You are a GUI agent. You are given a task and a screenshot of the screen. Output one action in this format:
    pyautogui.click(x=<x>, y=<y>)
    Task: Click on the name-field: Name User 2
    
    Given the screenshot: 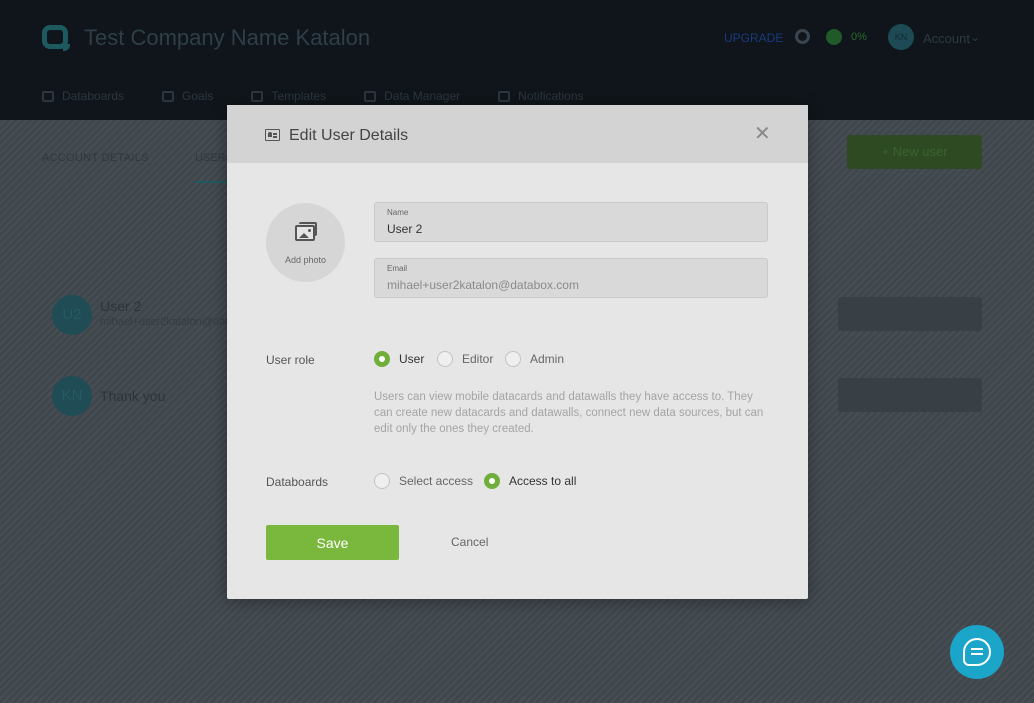 What is the action you would take?
    pyautogui.click(x=571, y=222)
    